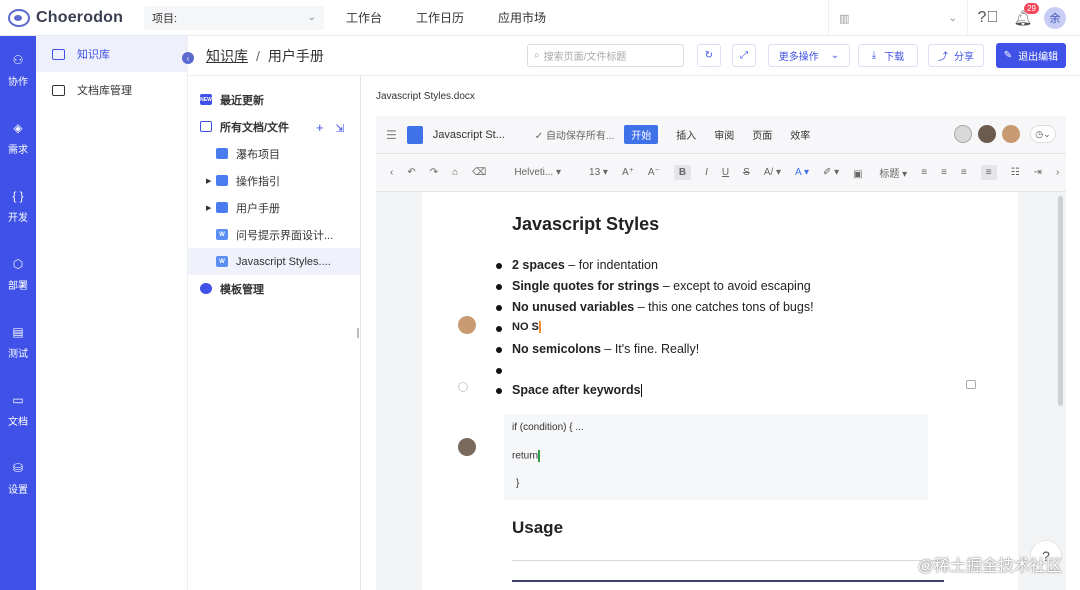 This screenshot has height=590, width=1080. What do you see at coordinates (800, 134) in the screenshot?
I see `tab-efficiency: 效率` at bounding box center [800, 134].